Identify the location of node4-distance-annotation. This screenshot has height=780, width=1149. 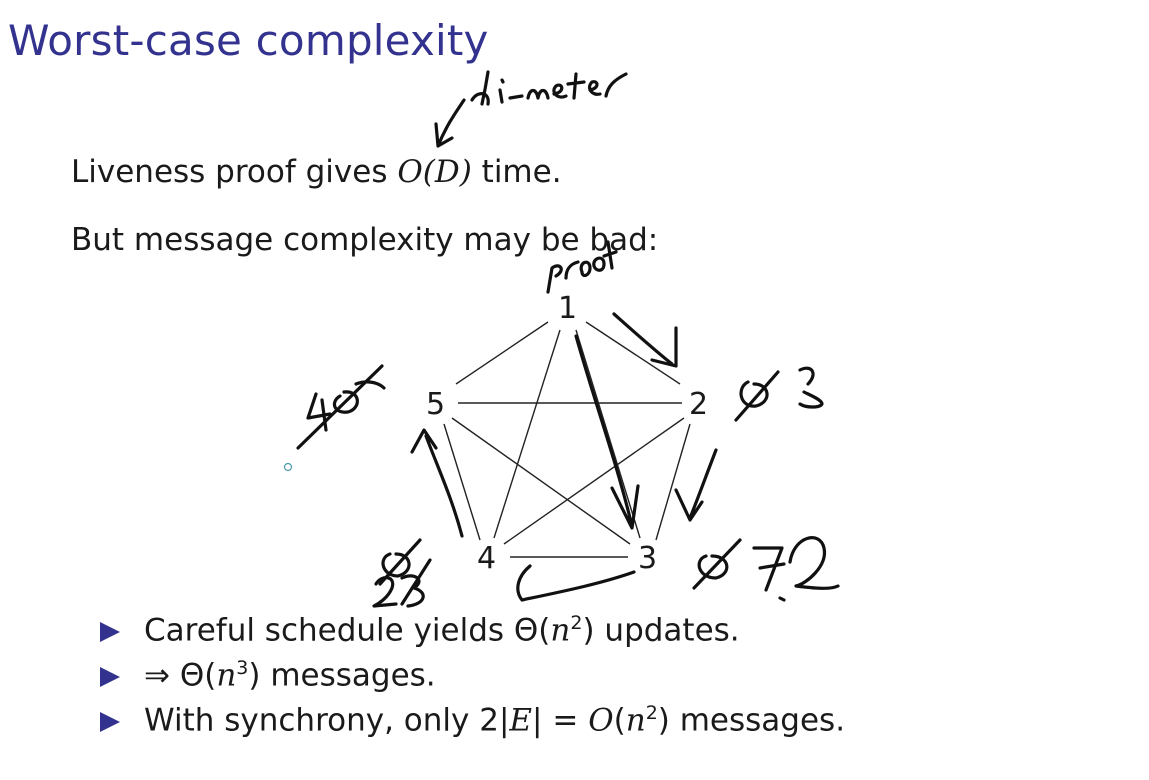
(402, 573).